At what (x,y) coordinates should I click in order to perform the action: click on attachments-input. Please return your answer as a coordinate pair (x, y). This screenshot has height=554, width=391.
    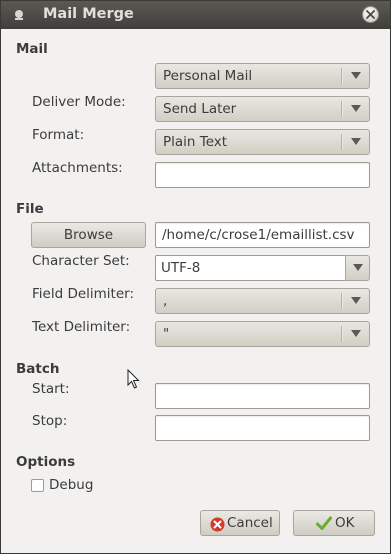
    Looking at the image, I should click on (262, 175).